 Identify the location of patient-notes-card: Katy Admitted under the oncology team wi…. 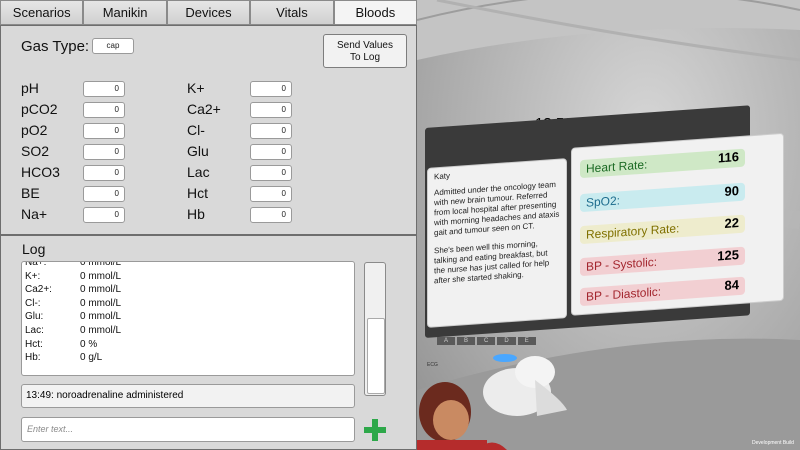
(497, 243).